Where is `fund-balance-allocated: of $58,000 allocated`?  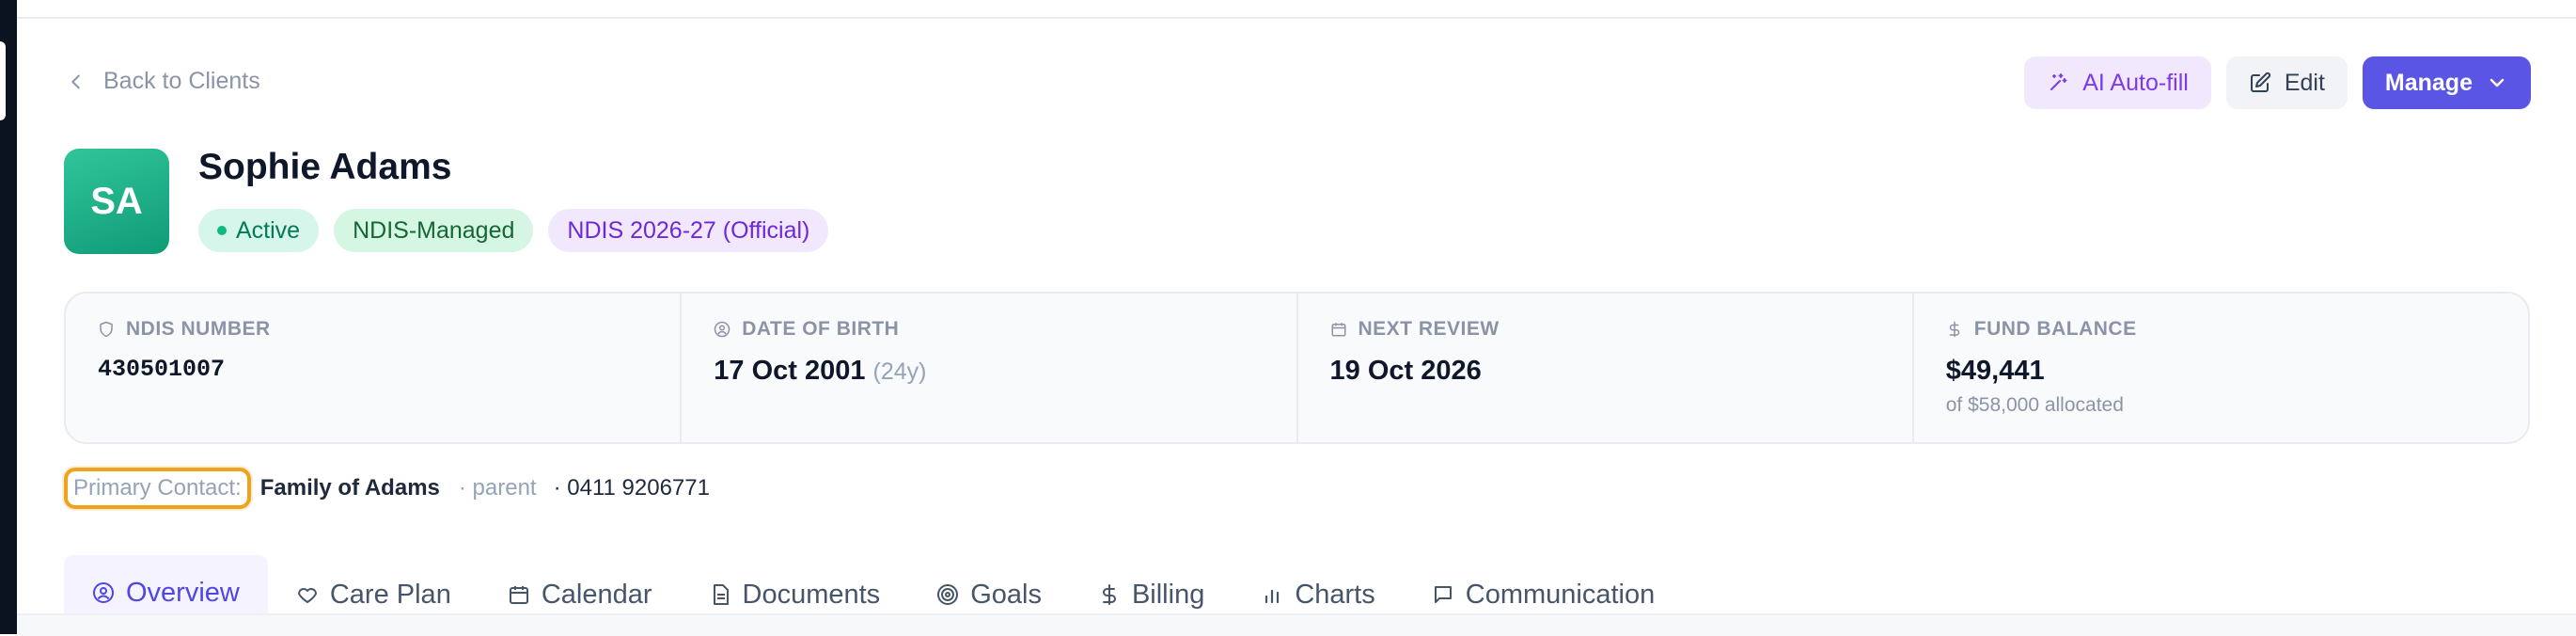
fund-balance-allocated: of $58,000 allocated is located at coordinates (2035, 405).